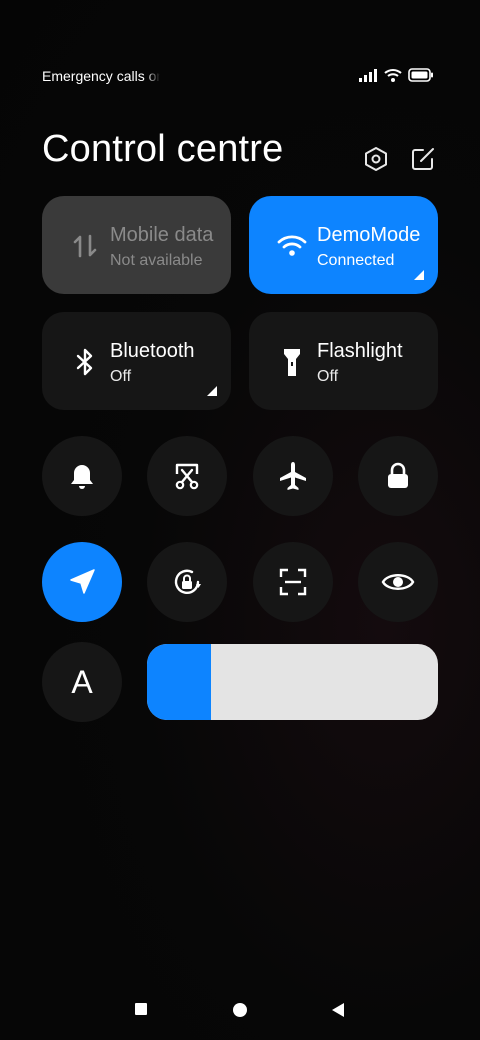  I want to click on status-icons, so click(396, 75).